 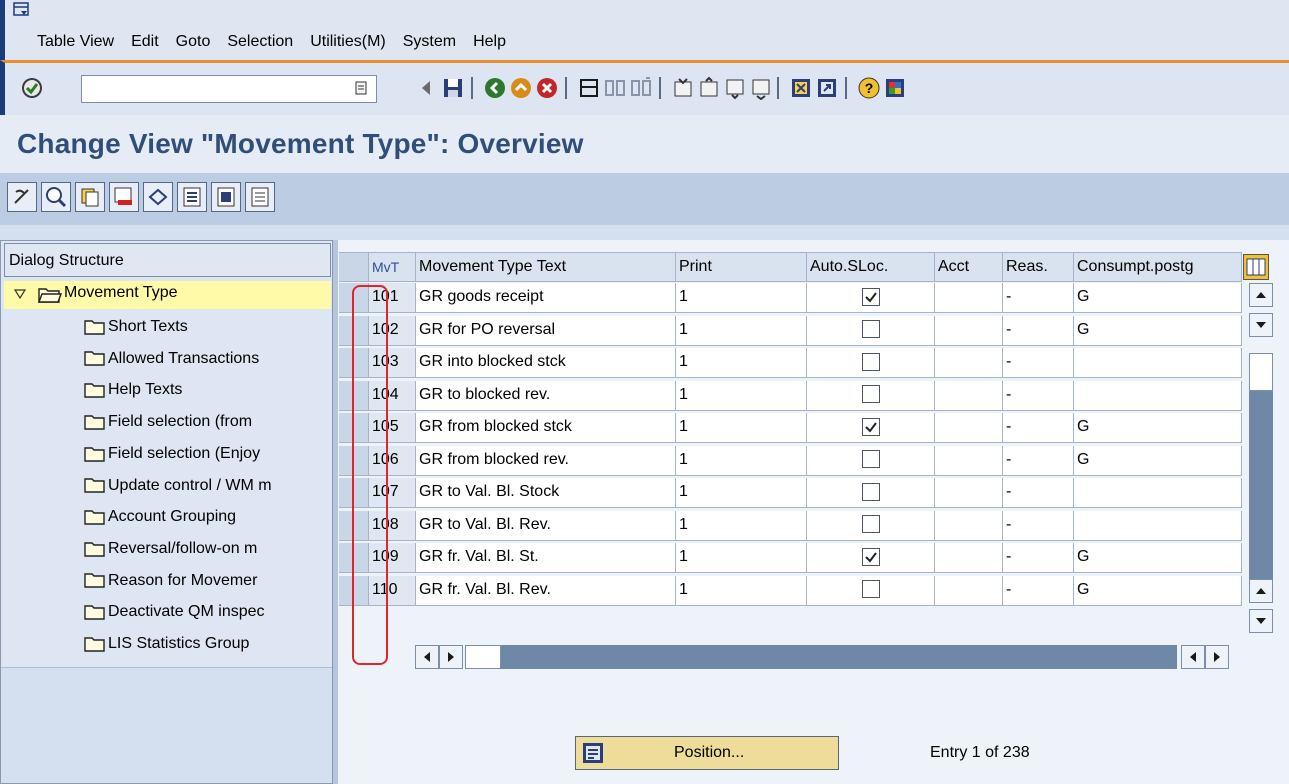 What do you see at coordinates (207, 487) in the screenshot?
I see `tree-item: Update control / WM m` at bounding box center [207, 487].